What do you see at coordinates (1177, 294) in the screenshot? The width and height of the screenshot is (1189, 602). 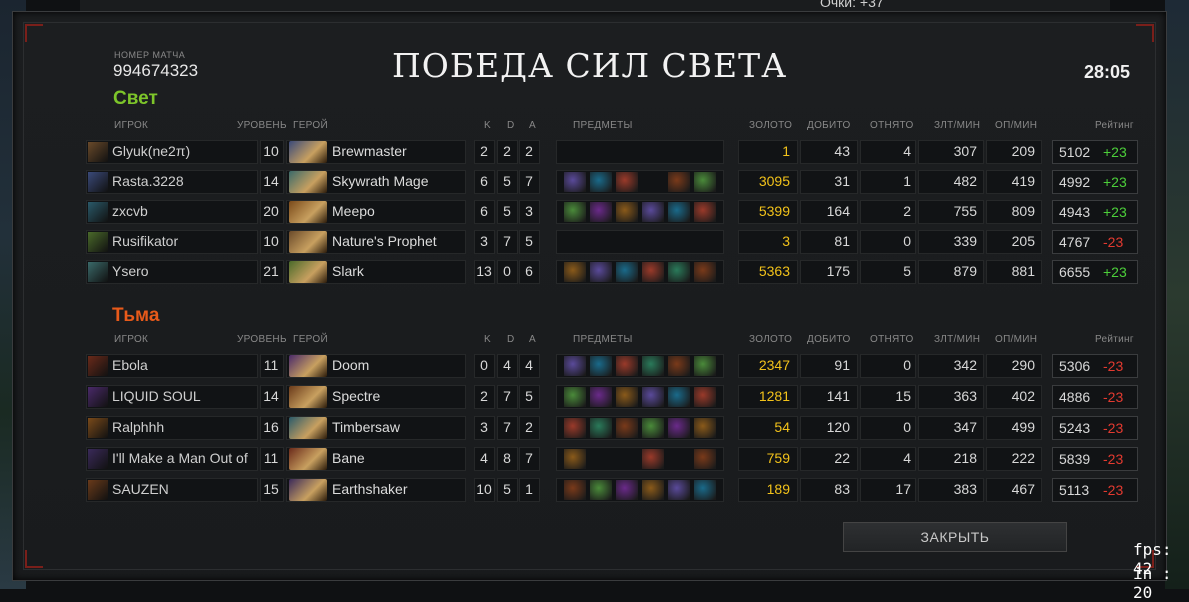 I see `background-right` at bounding box center [1177, 294].